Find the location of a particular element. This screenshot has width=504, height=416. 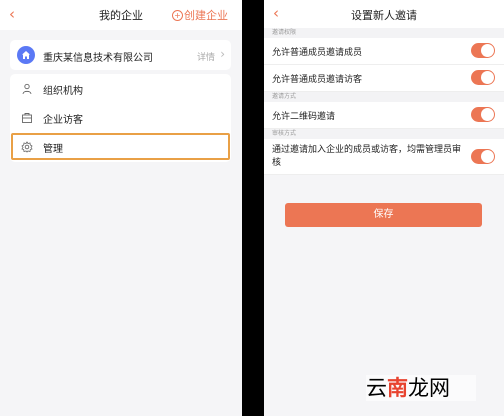

watermark-text-pre: 云 is located at coordinates (376, 388).